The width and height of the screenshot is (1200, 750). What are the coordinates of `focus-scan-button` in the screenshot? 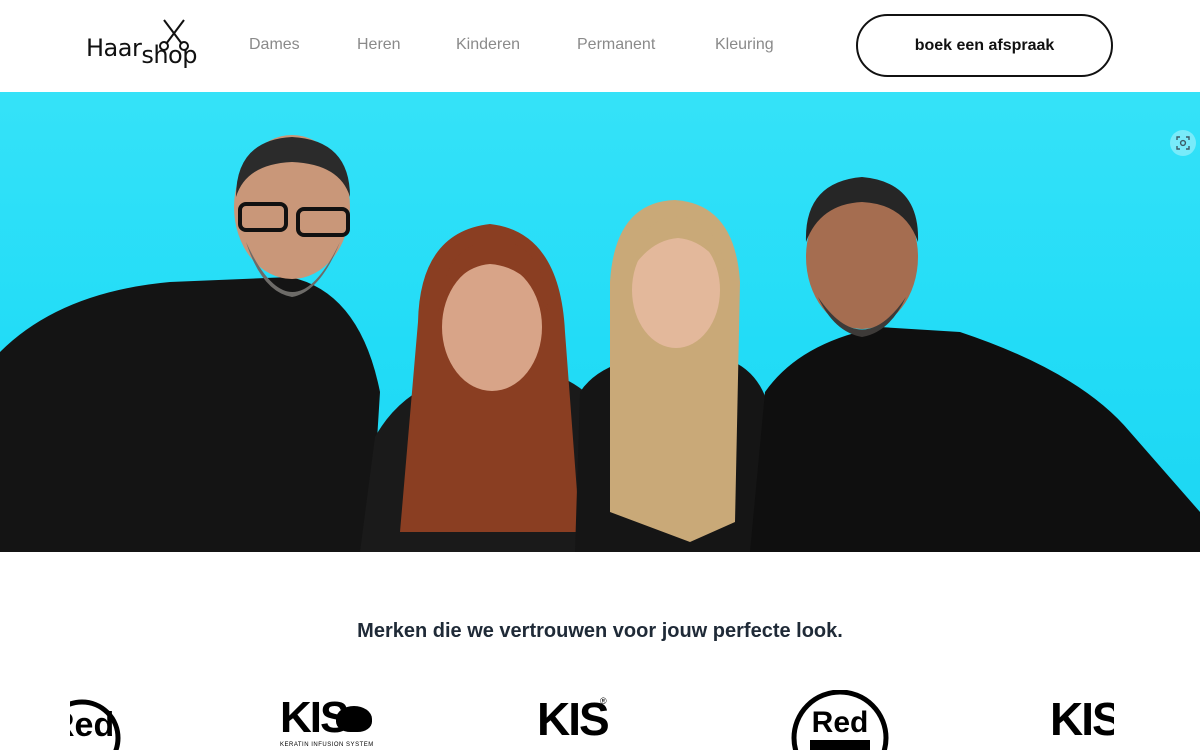 It's located at (1183, 143).